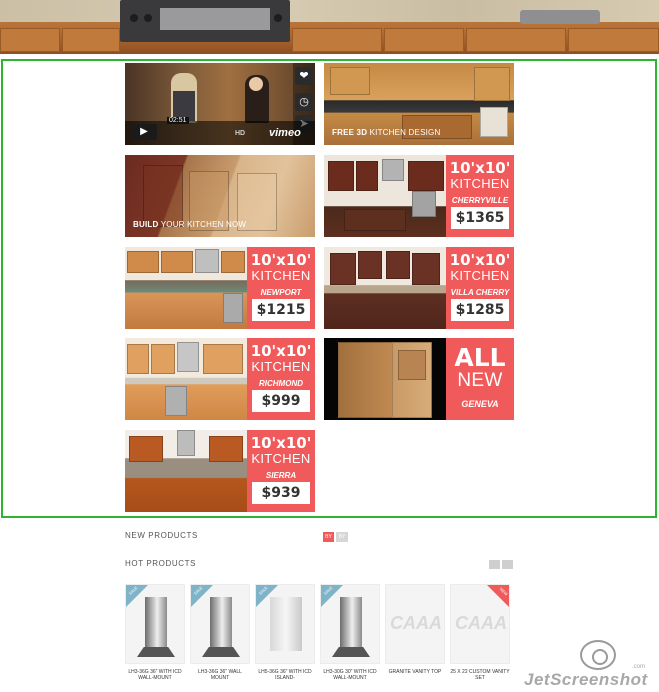 This screenshot has width=659, height=692. Describe the element at coordinates (281, 493) in the screenshot. I see `promo-price: $939` at that location.